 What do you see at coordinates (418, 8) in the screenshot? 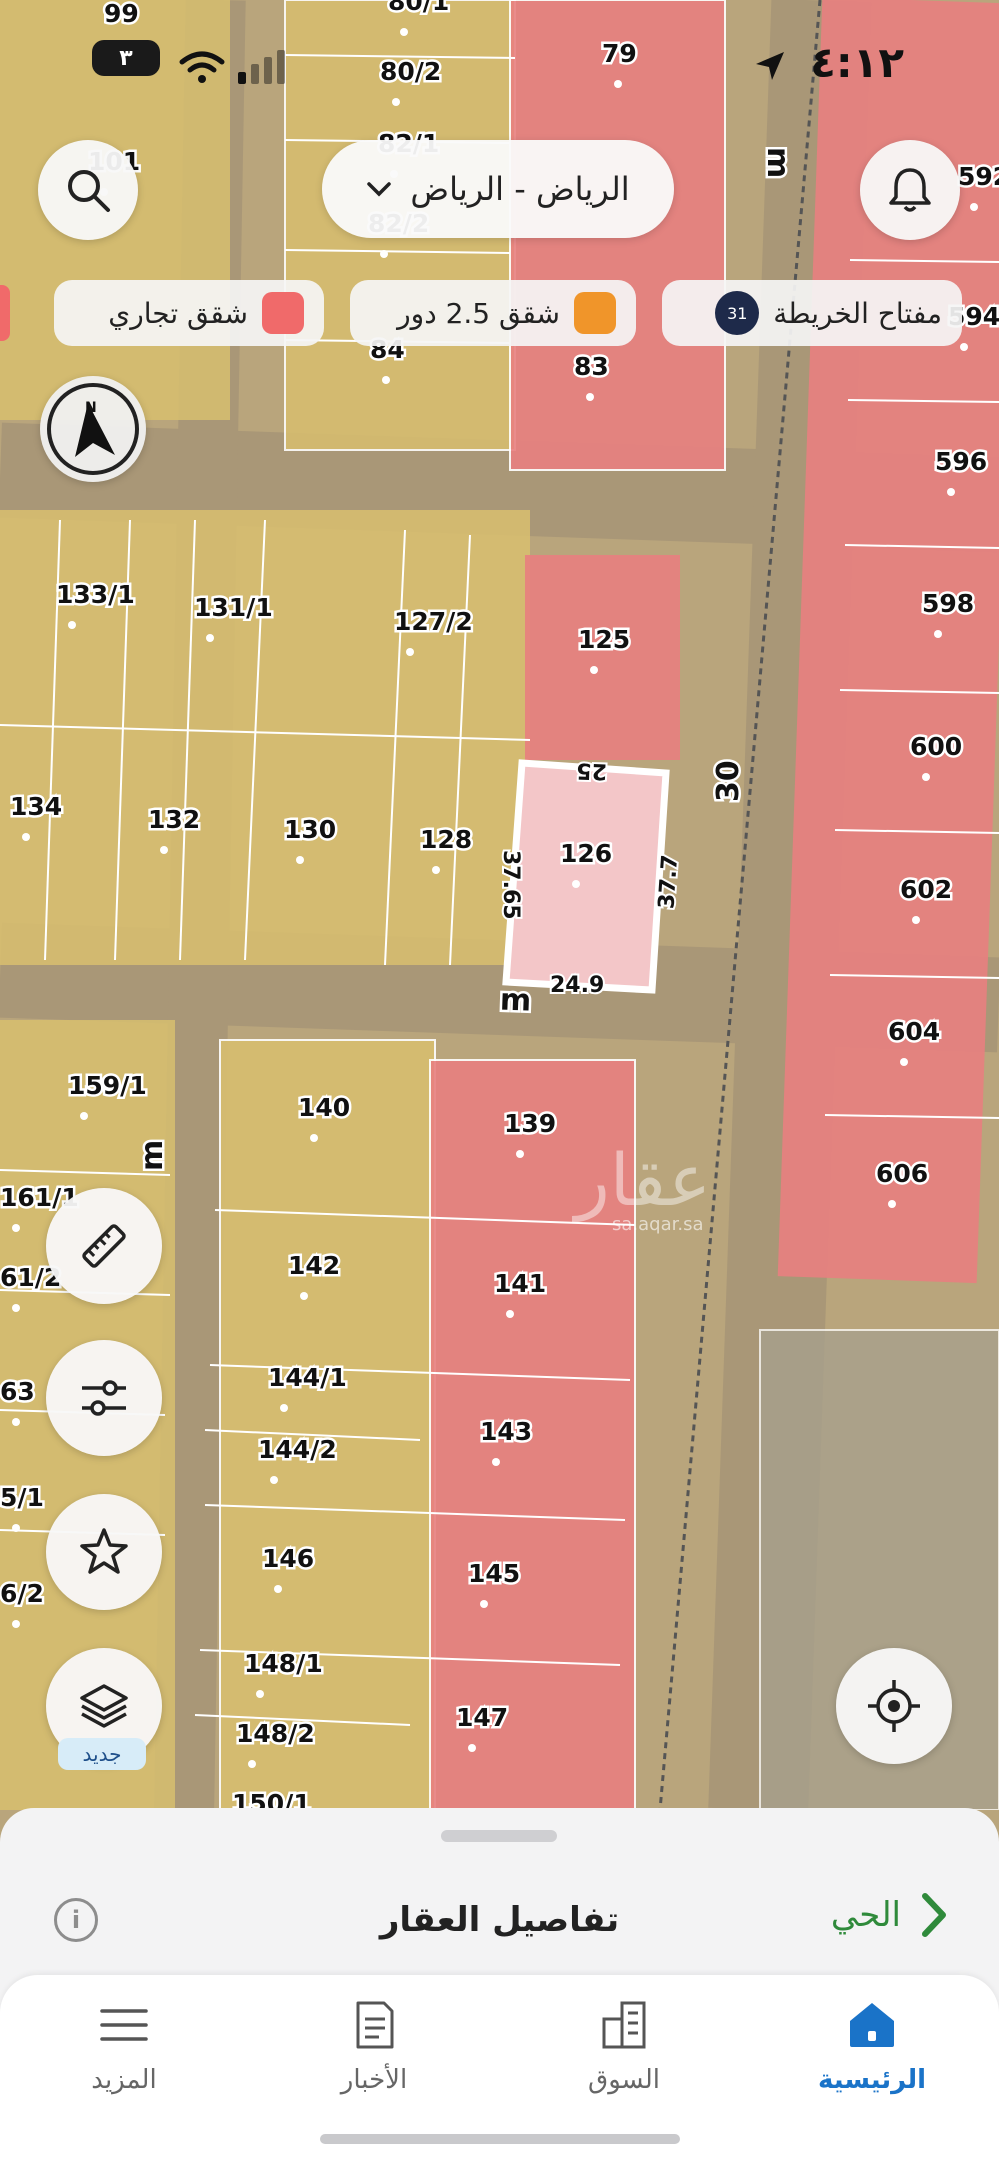
I see `plot-label: 80/1` at bounding box center [418, 8].